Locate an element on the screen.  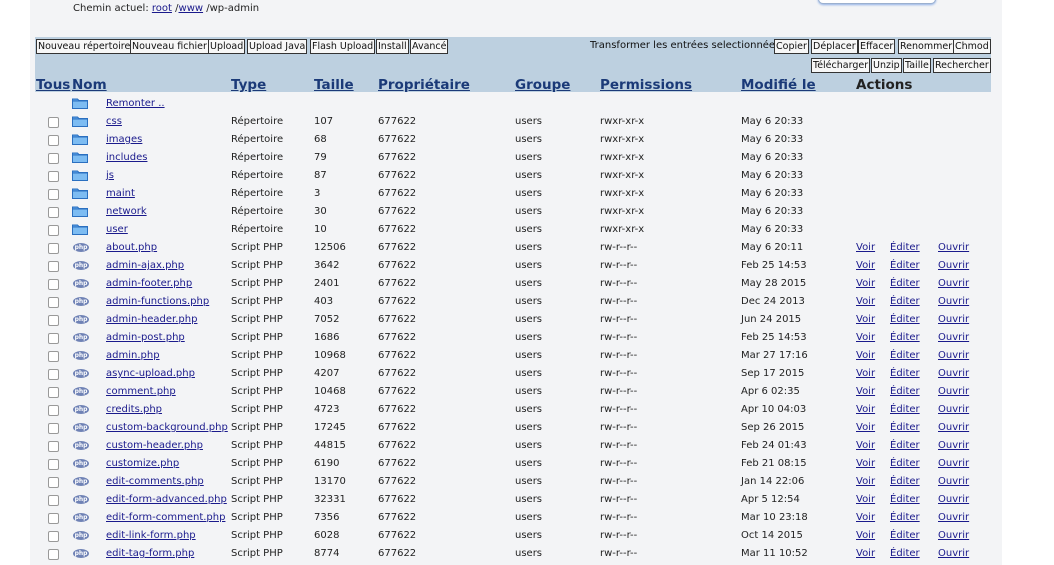
file-name-link: includes is located at coordinates (126, 157).